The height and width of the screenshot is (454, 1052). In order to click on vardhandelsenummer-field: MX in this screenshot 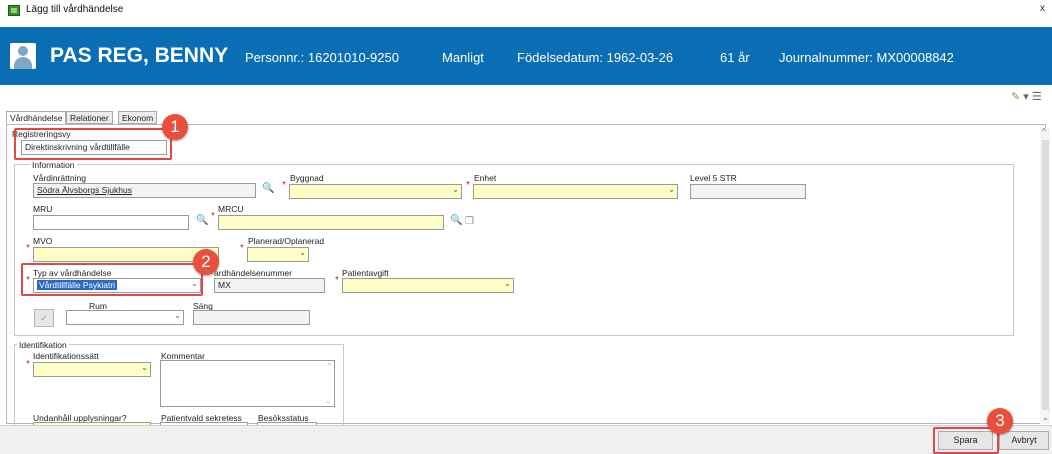, I will do `click(269, 285)`.